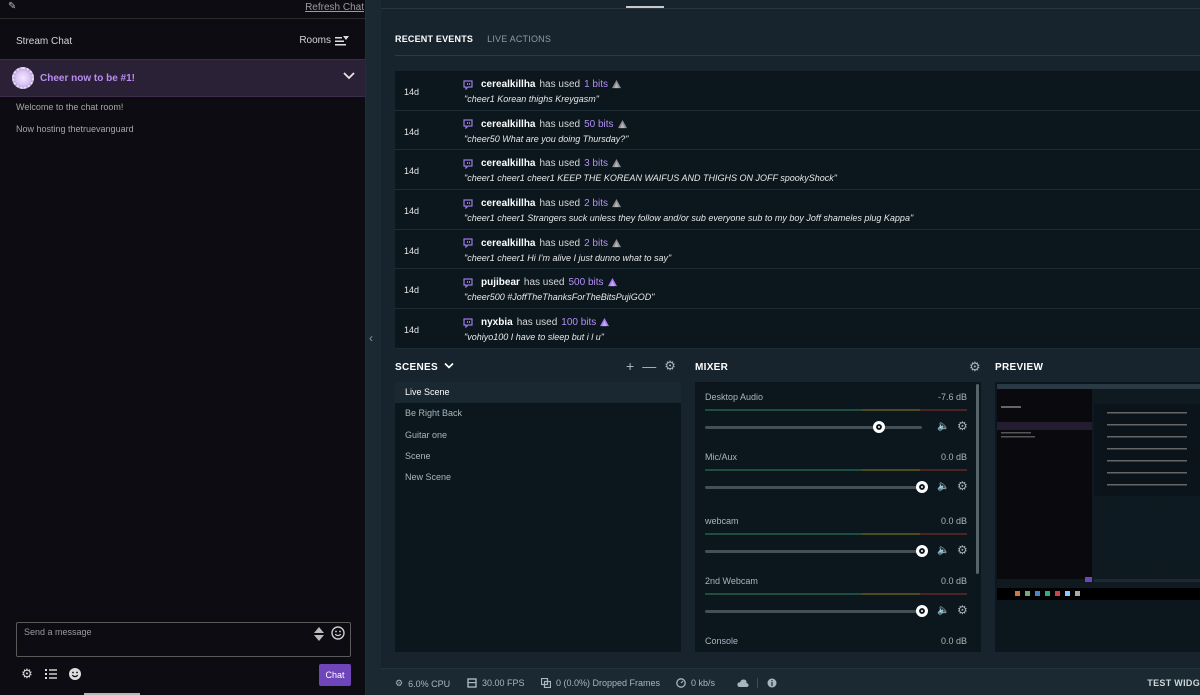 The width and height of the screenshot is (1200, 695). I want to click on pencil-icon: ✎, so click(13, 7).